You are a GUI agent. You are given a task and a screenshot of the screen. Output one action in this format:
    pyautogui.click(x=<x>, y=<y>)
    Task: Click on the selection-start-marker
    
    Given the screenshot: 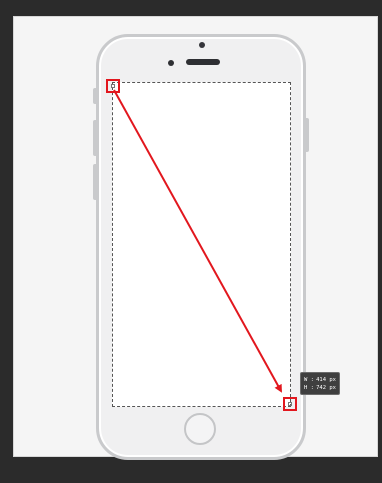 What is the action you would take?
    pyautogui.click(x=113, y=86)
    